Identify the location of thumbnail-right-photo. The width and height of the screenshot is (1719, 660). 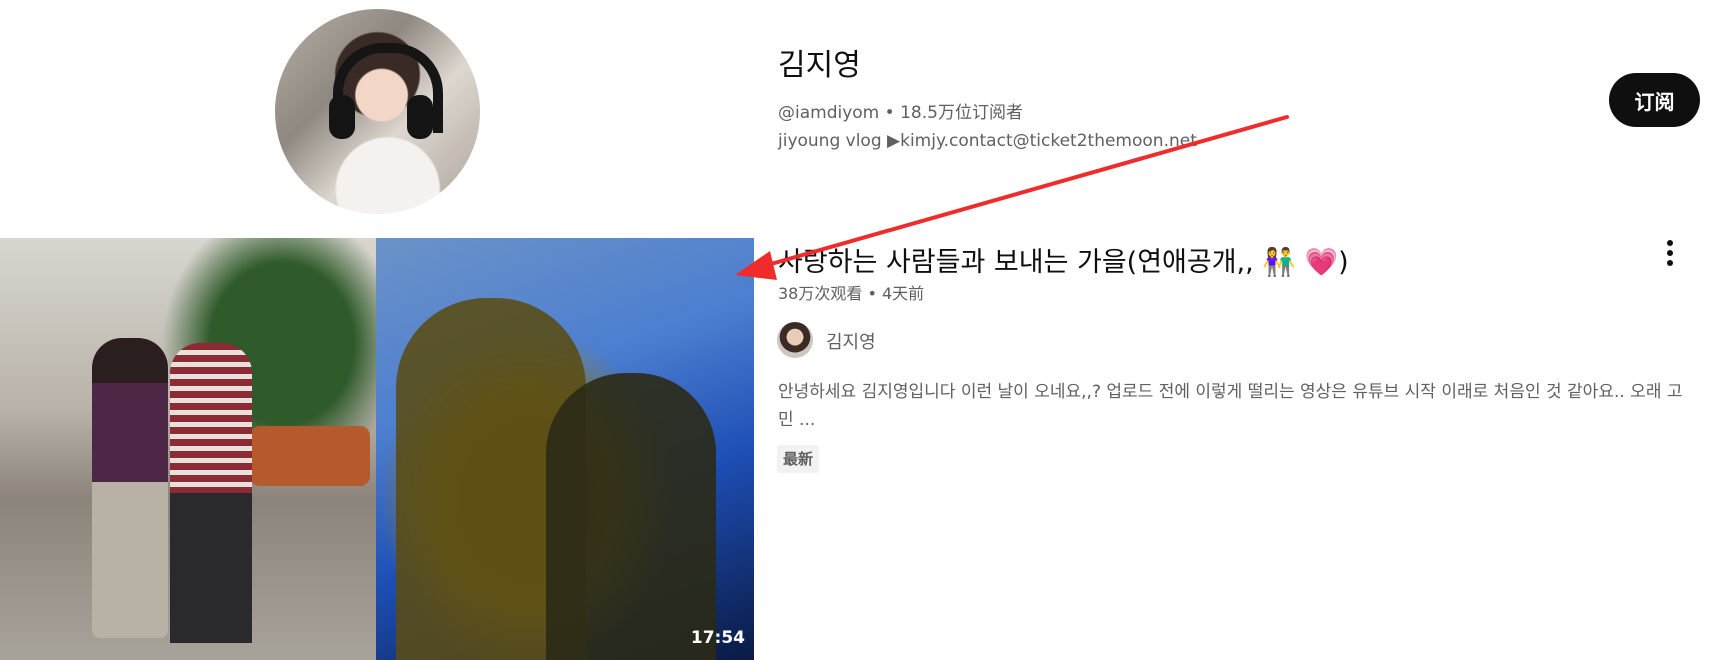
(565, 449).